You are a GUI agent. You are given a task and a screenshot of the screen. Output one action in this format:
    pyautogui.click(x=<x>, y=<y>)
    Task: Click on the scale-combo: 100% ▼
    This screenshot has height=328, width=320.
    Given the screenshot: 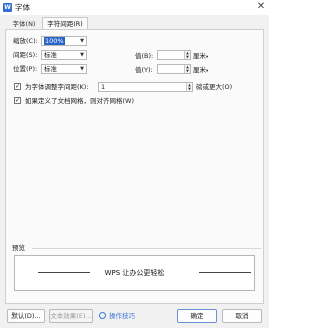 What is the action you would take?
    pyautogui.click(x=64, y=41)
    